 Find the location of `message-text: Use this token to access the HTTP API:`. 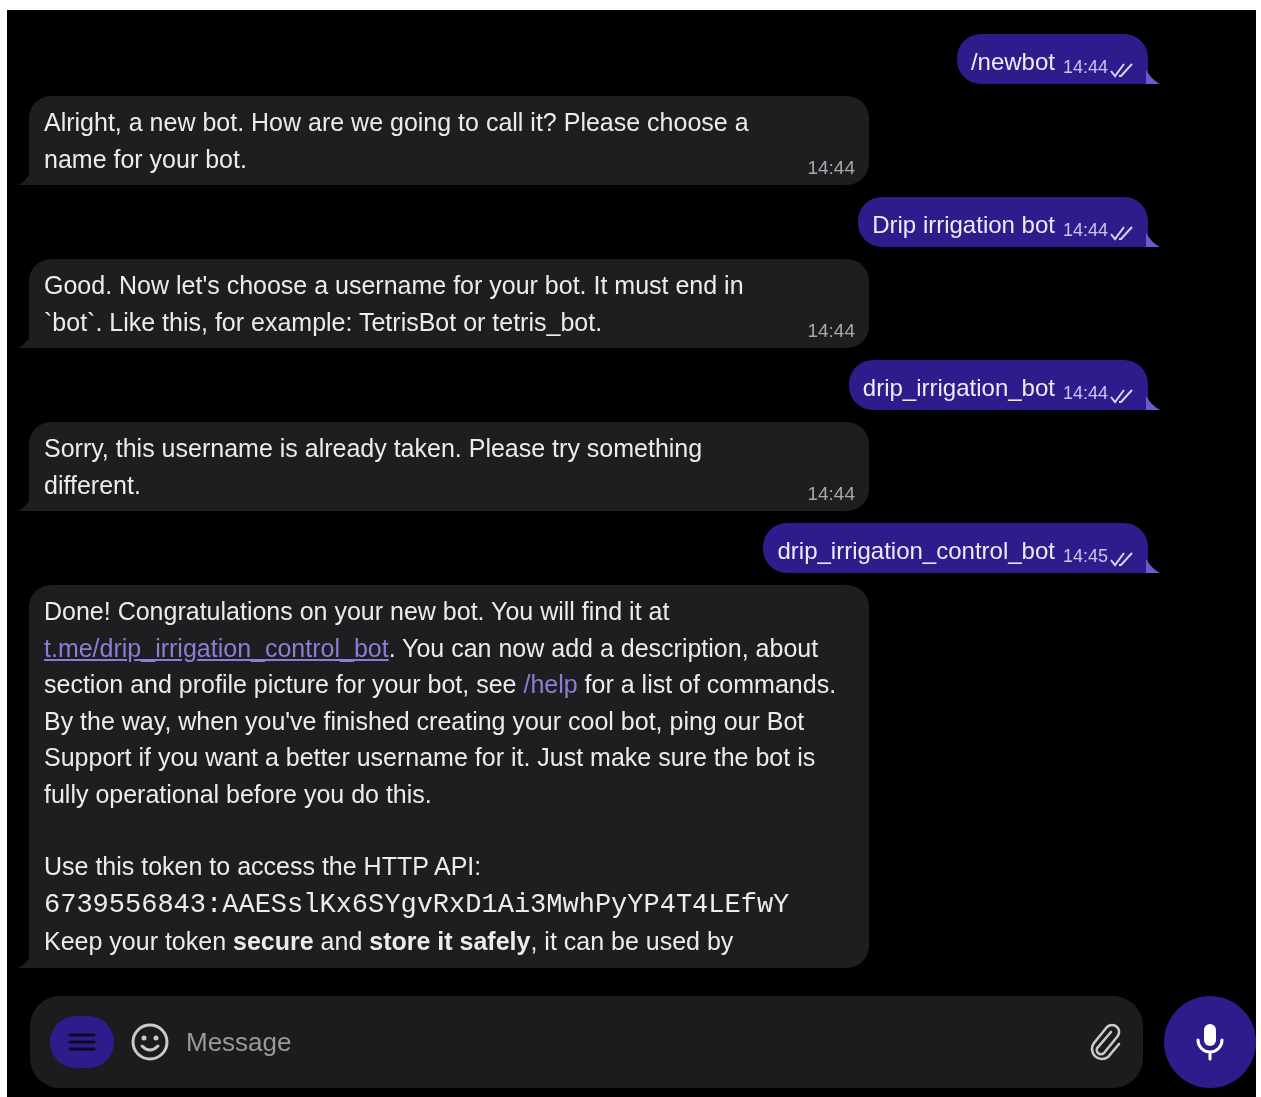

message-text: Use this token to access the HTTP API: is located at coordinates (263, 866).